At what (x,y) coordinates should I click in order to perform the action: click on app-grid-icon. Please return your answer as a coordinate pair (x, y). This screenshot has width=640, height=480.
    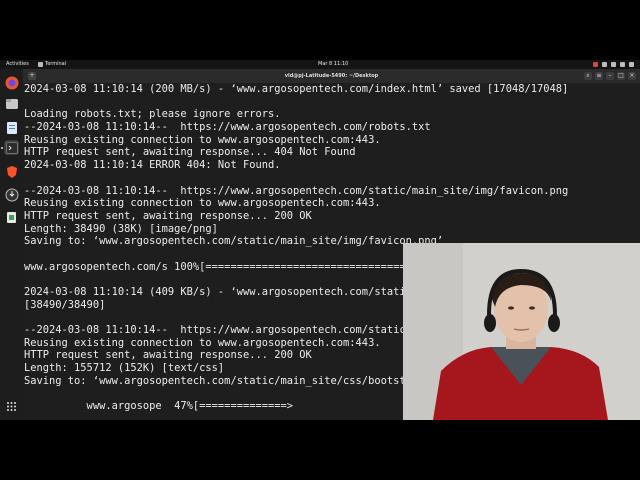
    Looking at the image, I should click on (11, 406).